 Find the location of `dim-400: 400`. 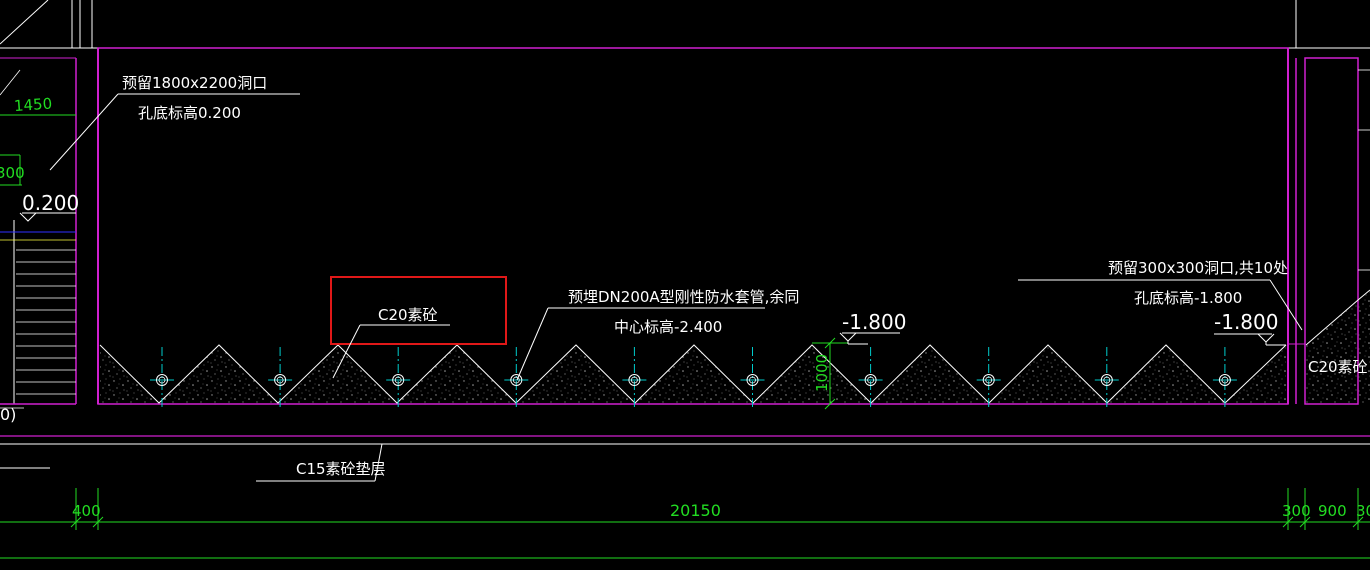

dim-400: 400 is located at coordinates (86, 511).